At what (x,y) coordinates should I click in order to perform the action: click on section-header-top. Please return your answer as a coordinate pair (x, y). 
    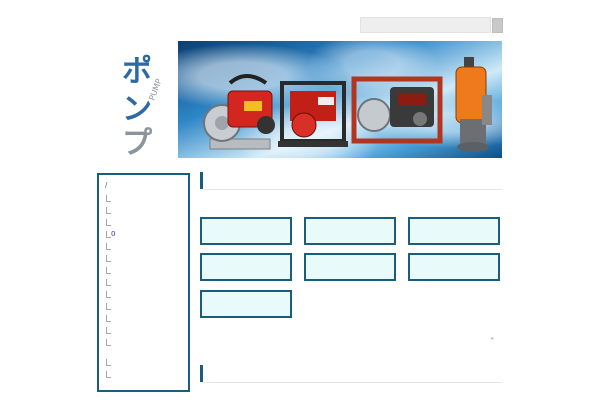
    Looking at the image, I should click on (351, 181).